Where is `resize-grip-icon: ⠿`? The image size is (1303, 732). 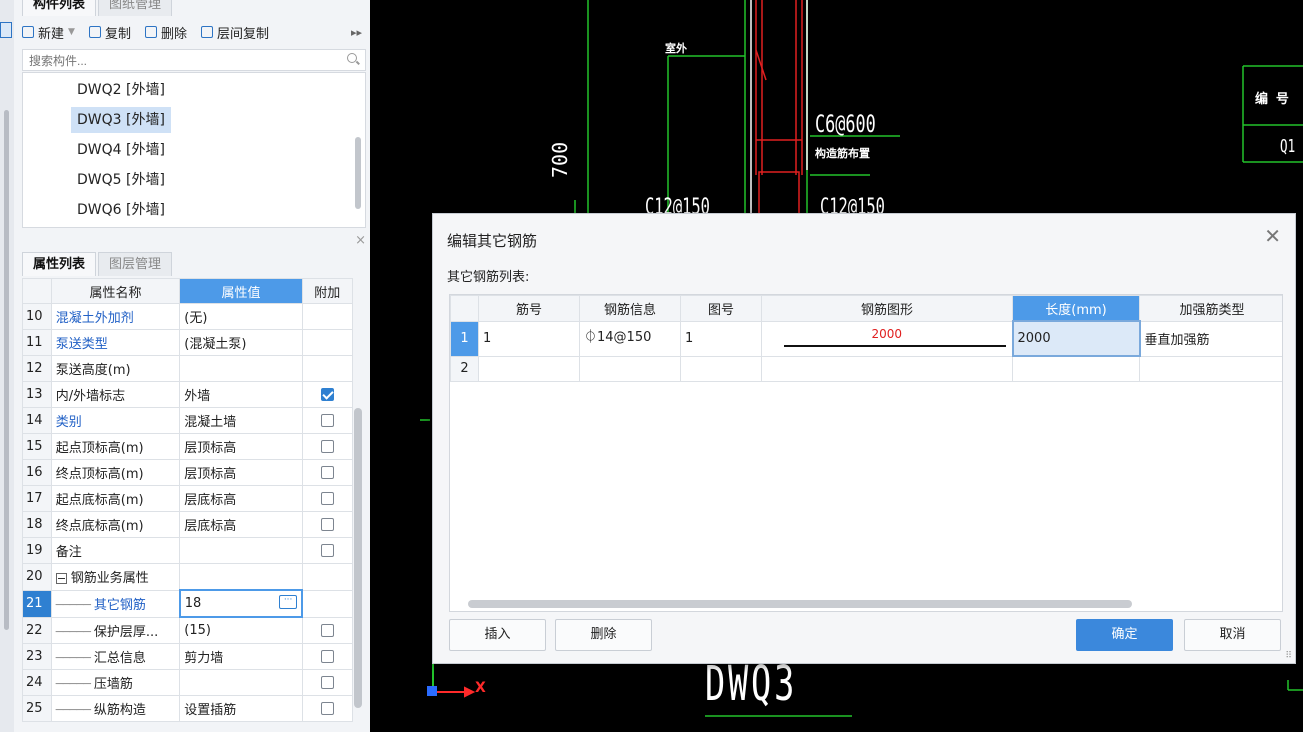
resize-grip-icon: ⠿ is located at coordinates (1288, 656).